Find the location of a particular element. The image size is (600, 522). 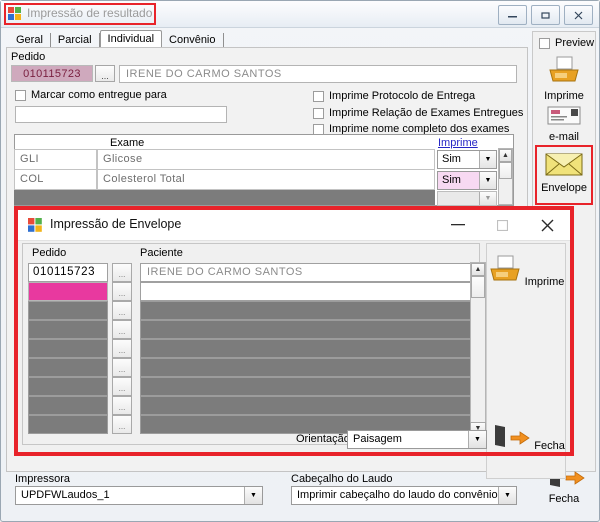

tab-geral: Geral is located at coordinates (30, 40).